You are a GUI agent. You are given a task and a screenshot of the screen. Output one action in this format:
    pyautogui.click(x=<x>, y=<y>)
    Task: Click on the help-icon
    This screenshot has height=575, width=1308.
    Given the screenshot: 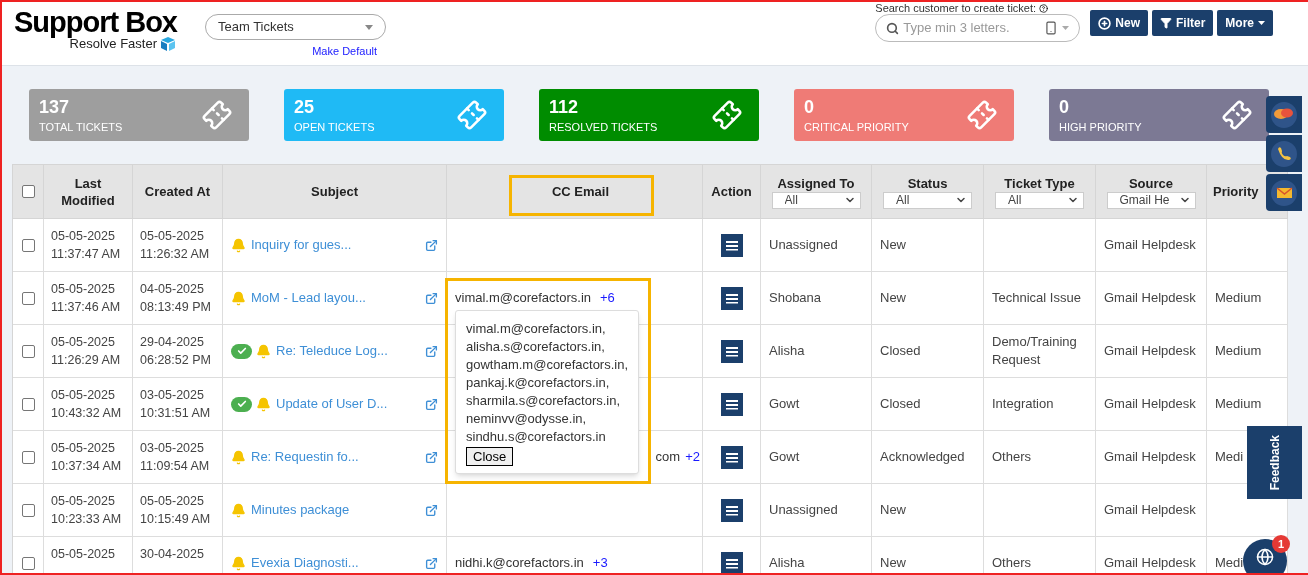 What is the action you would take?
    pyautogui.click(x=1044, y=8)
    